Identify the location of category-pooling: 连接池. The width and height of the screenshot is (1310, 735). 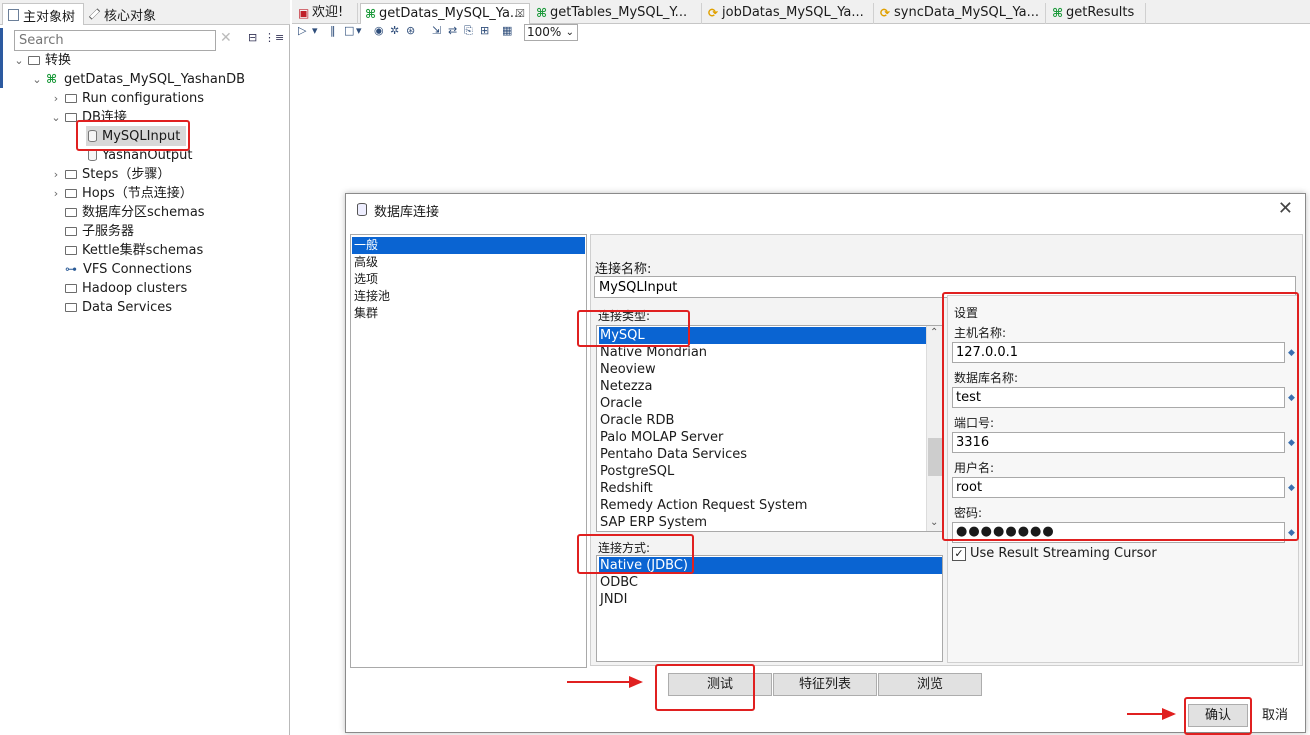
(468, 296).